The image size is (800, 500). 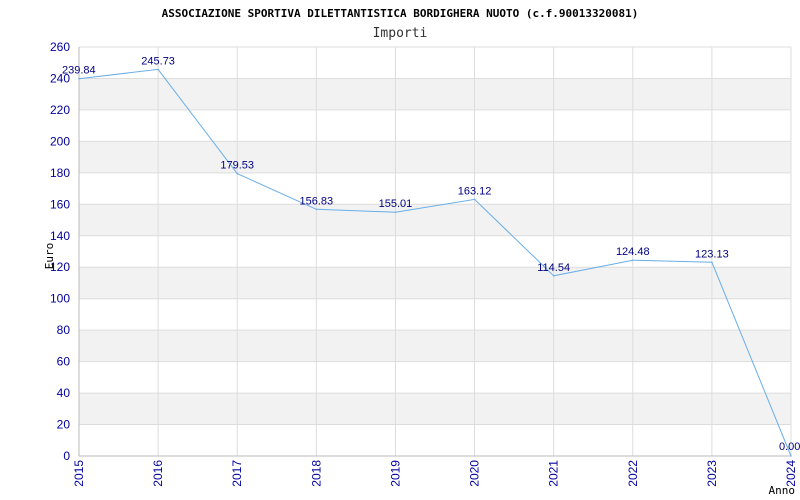 I want to click on x-tick-label: 2015, so click(x=79, y=473).